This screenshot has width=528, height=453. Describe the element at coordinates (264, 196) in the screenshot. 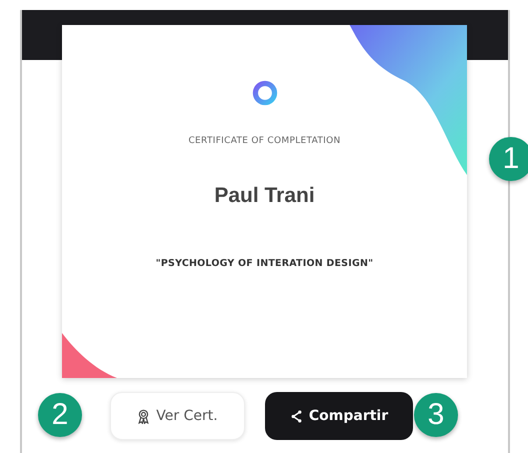

I see `recipient-name: Paul Trani` at that location.